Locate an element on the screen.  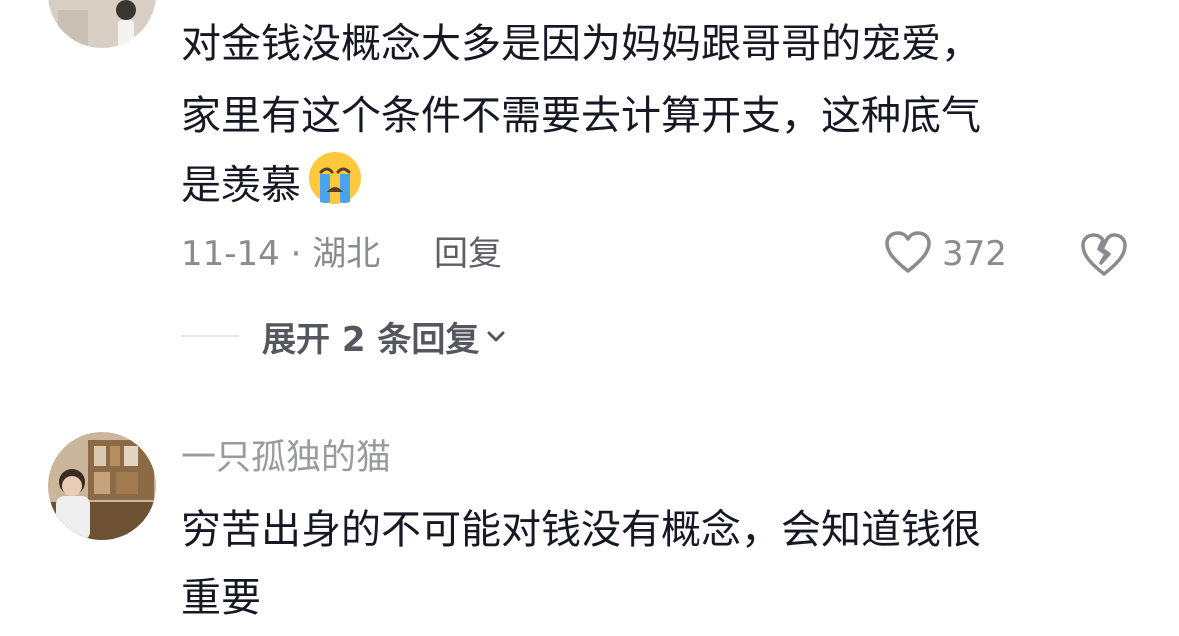
chevron-down-icon is located at coordinates (493, 336).